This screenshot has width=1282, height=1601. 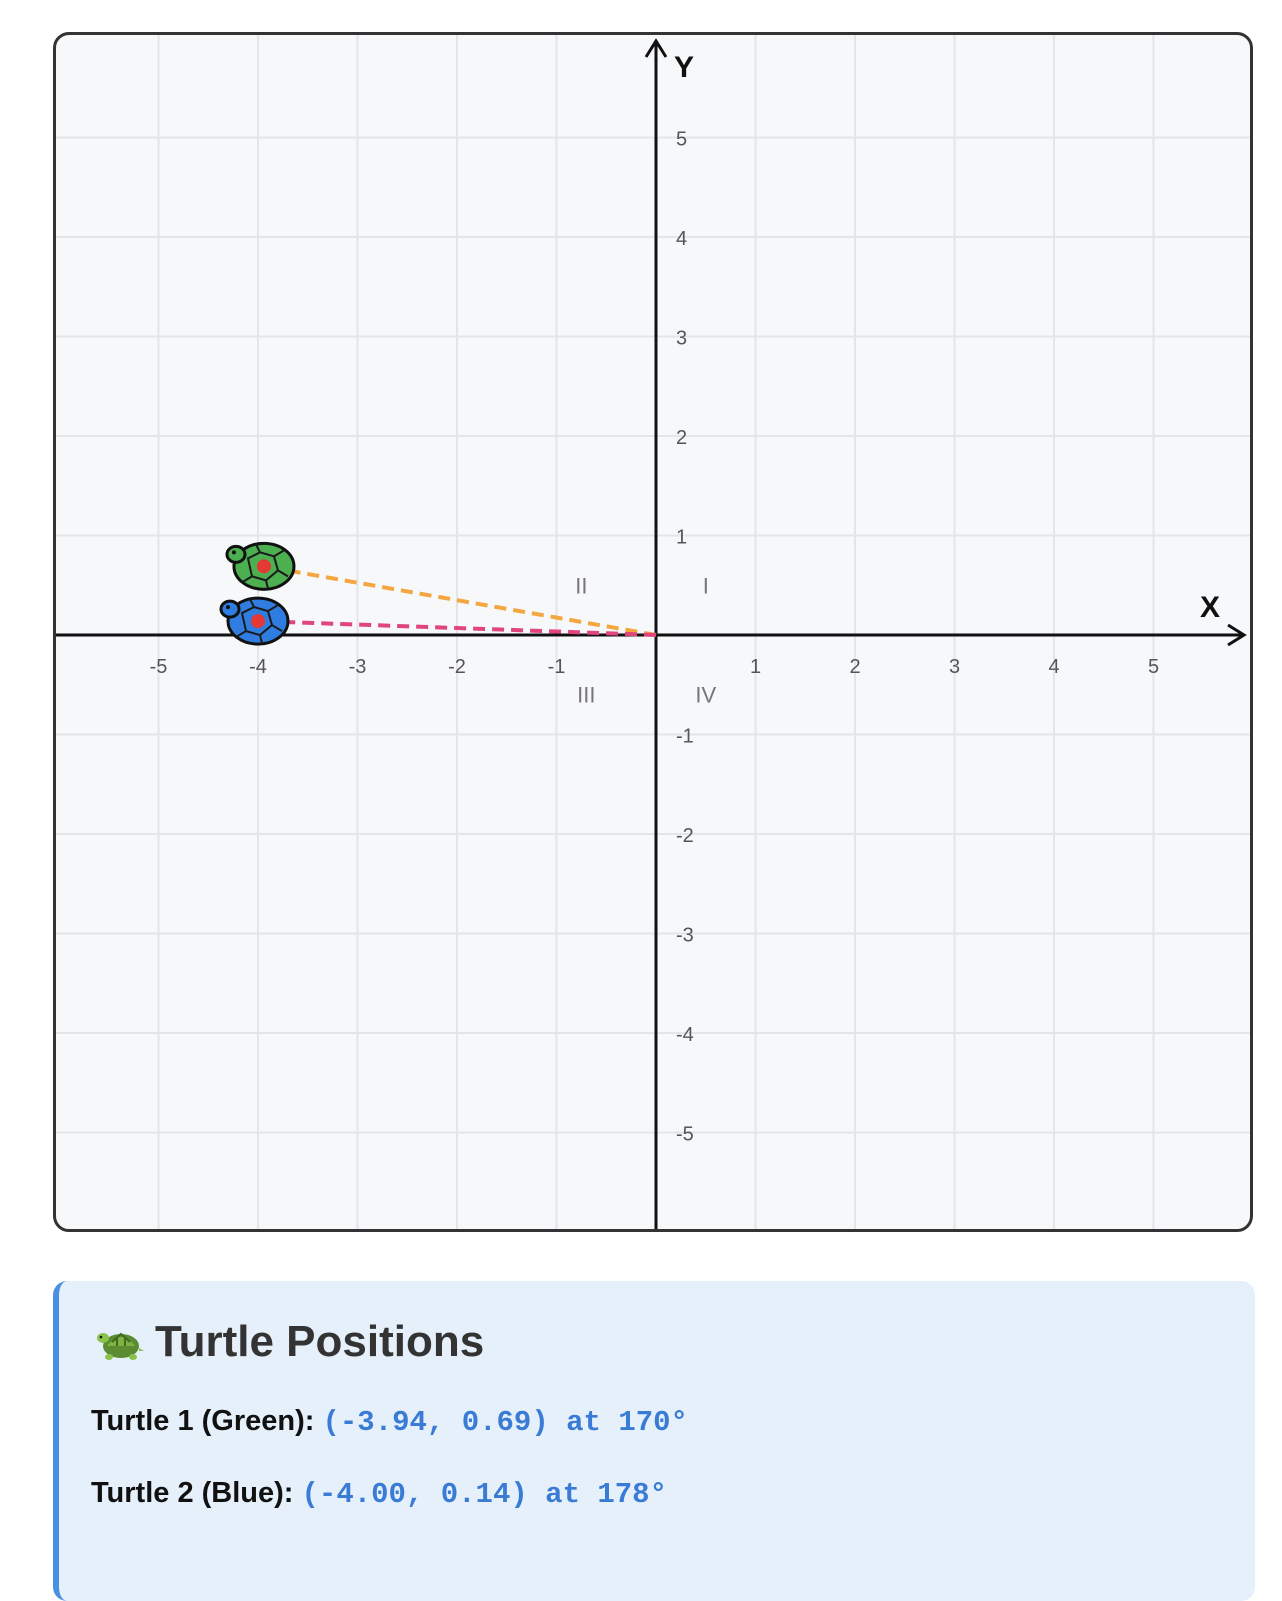 What do you see at coordinates (557, 667) in the screenshot?
I see `x-tick-label: -1` at bounding box center [557, 667].